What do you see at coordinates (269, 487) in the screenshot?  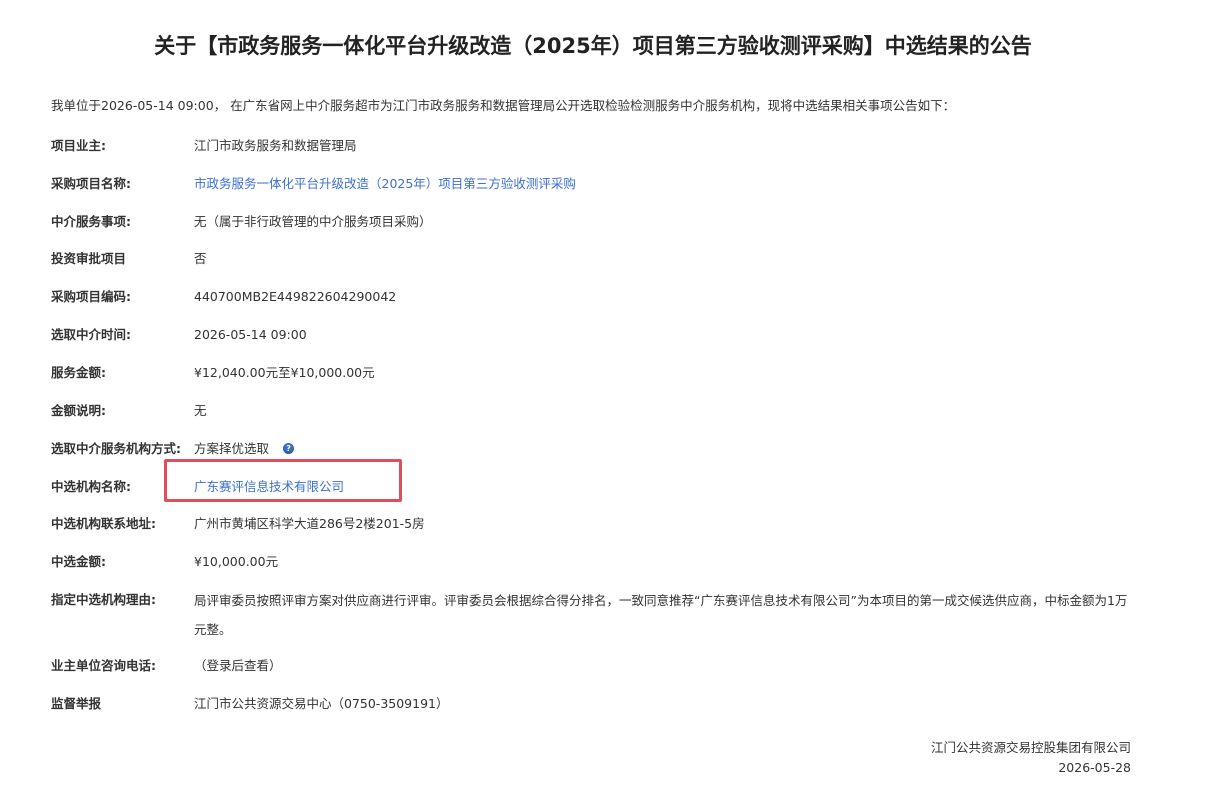 I see `selected-agency-link: 广东赛评信息技术有限公司` at bounding box center [269, 487].